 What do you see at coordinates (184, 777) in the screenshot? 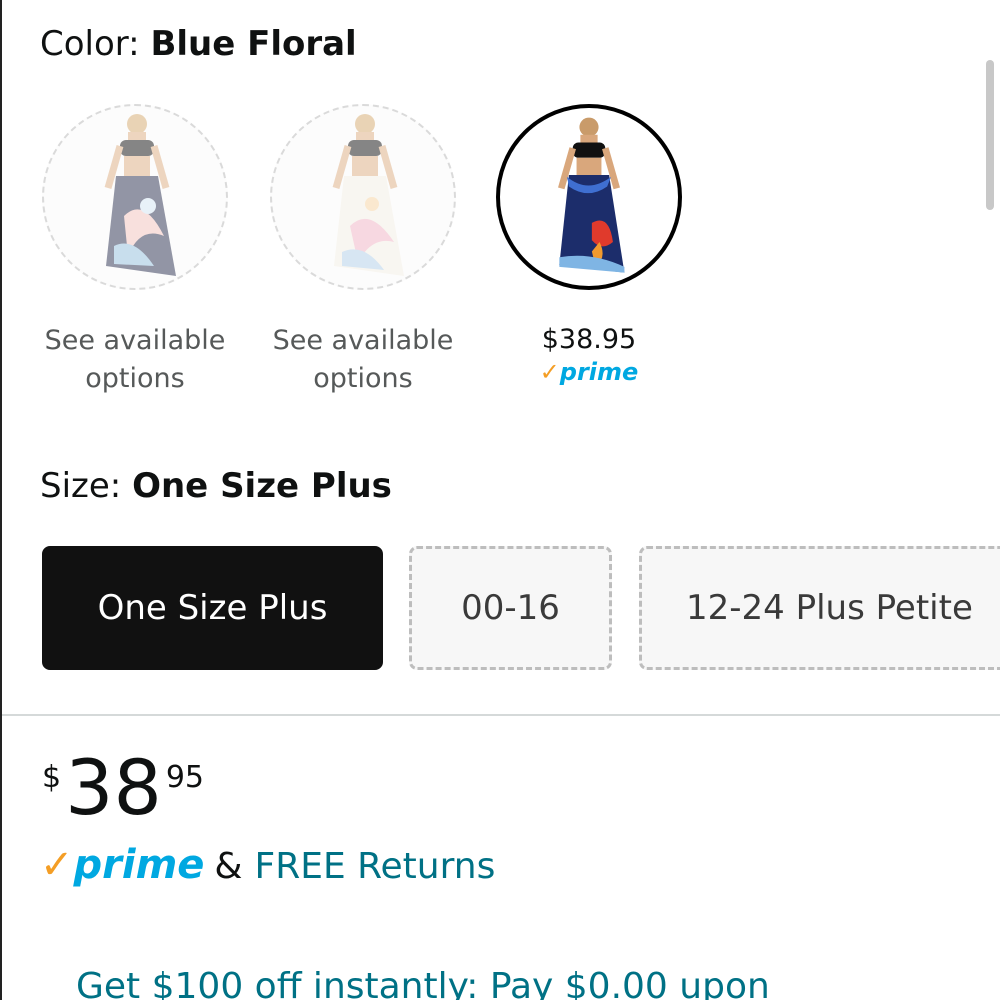
I see `price-fraction: 95` at bounding box center [184, 777].